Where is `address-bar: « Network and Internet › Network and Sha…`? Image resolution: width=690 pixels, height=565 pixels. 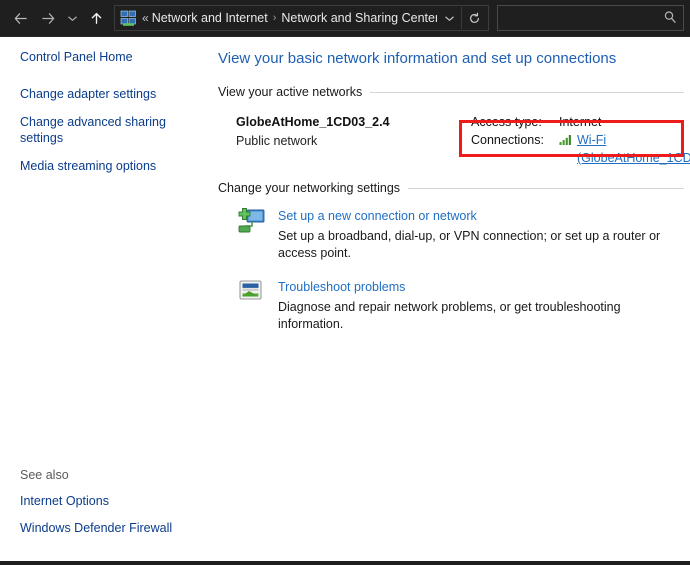
address-bar: « Network and Internet › Network and Sha… is located at coordinates (301, 18).